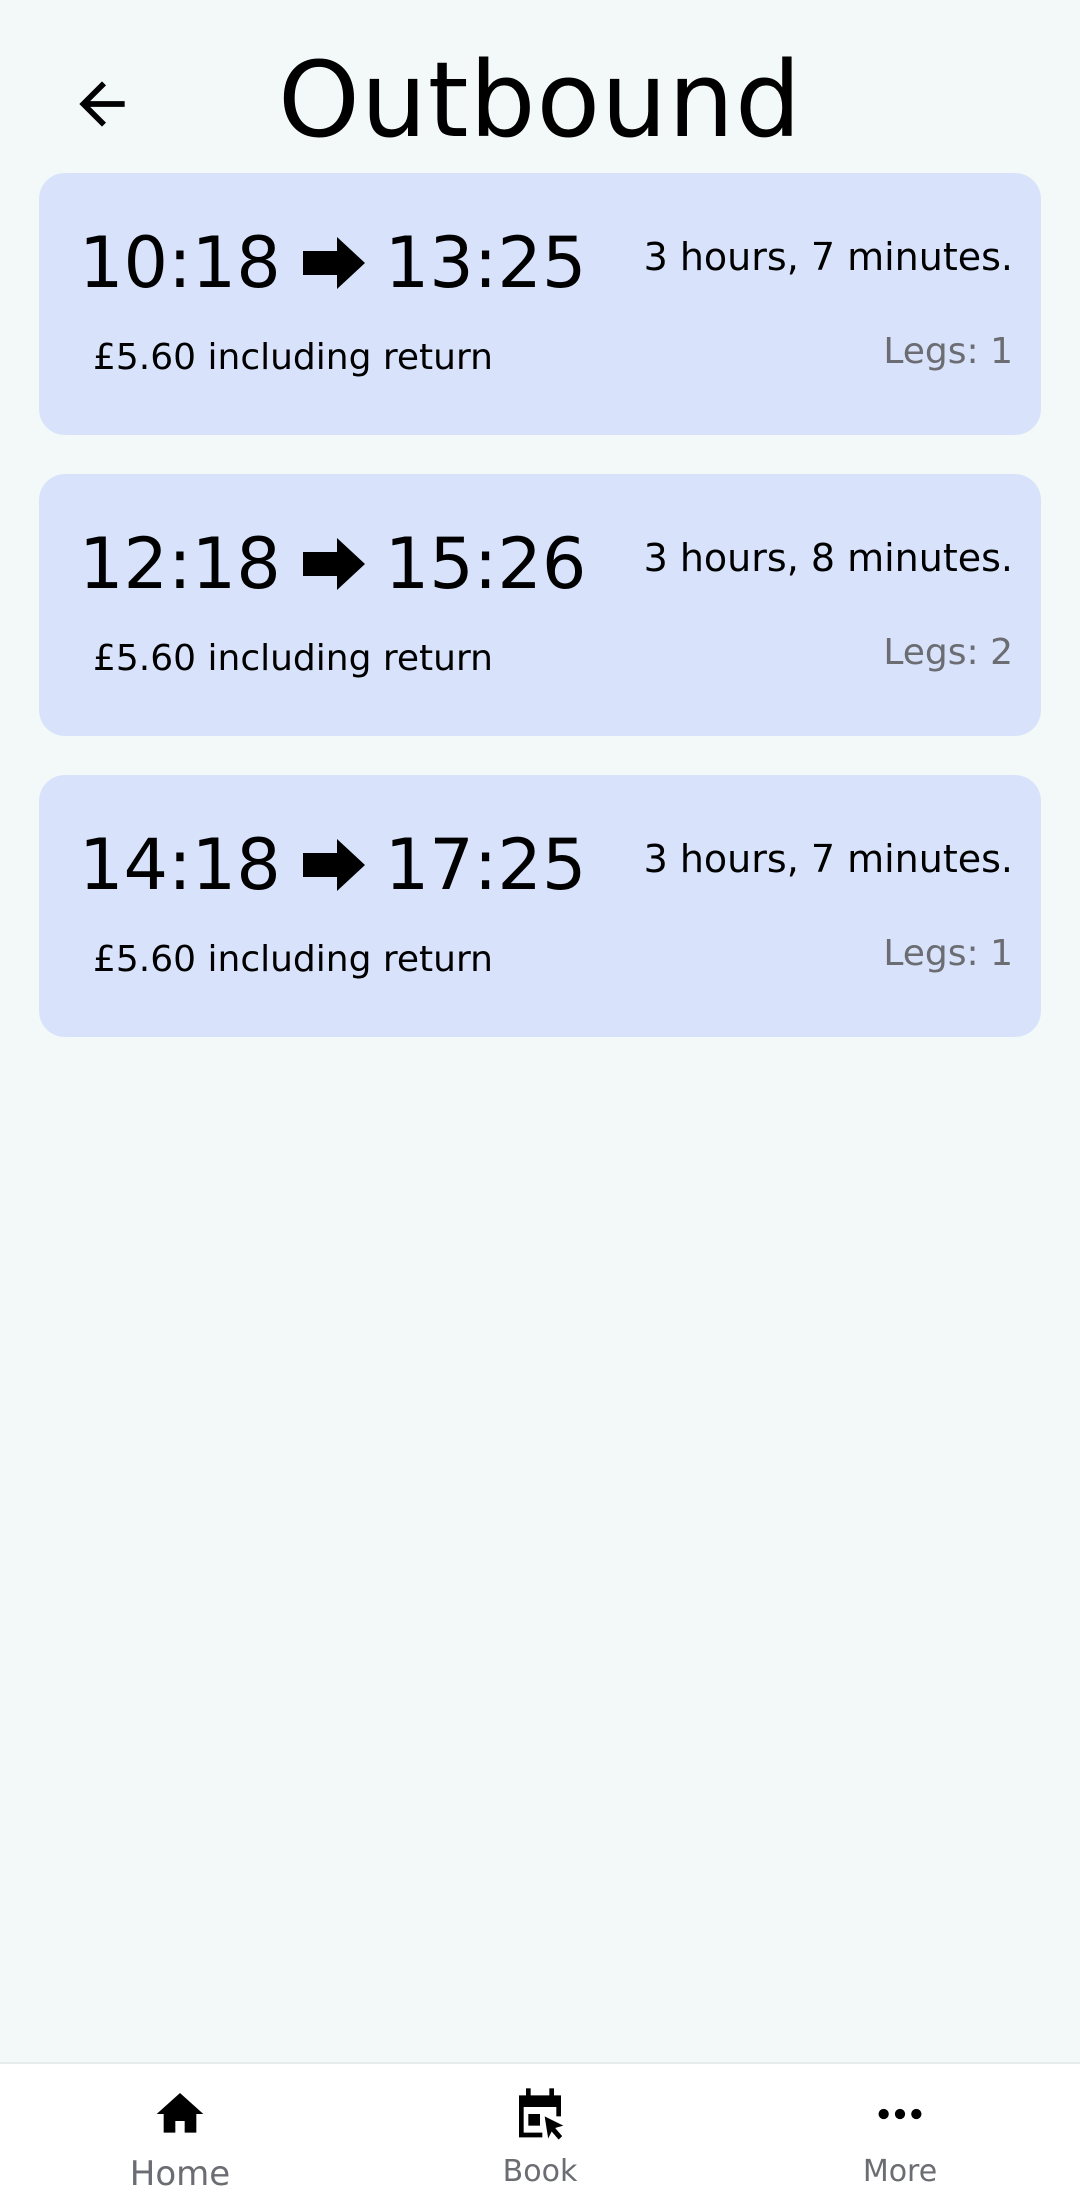 This screenshot has height=2210, width=1080. What do you see at coordinates (540, 100) in the screenshot?
I see `page-title: Outbound` at bounding box center [540, 100].